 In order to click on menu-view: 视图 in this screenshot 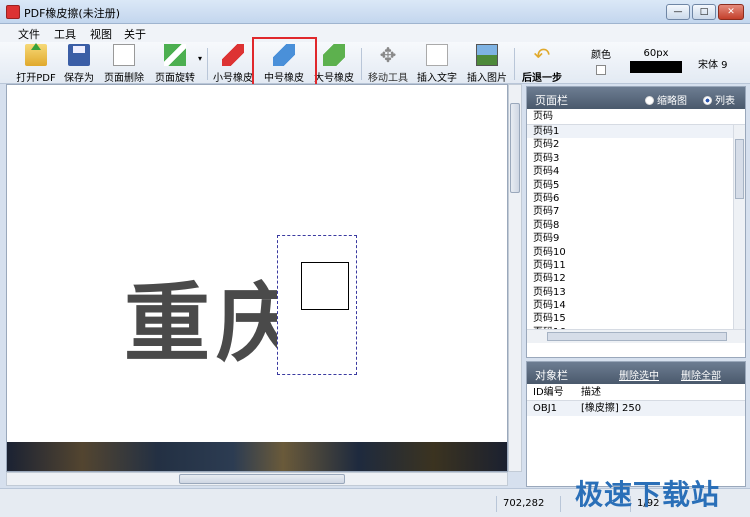, I will do `click(101, 34)`.